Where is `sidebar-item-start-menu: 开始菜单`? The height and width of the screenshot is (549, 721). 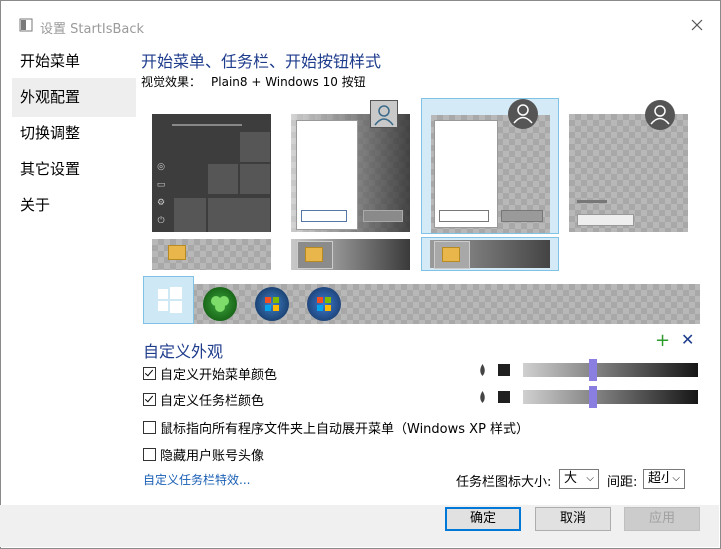
sidebar-item-start-menu: 开始菜单 is located at coordinates (74, 61).